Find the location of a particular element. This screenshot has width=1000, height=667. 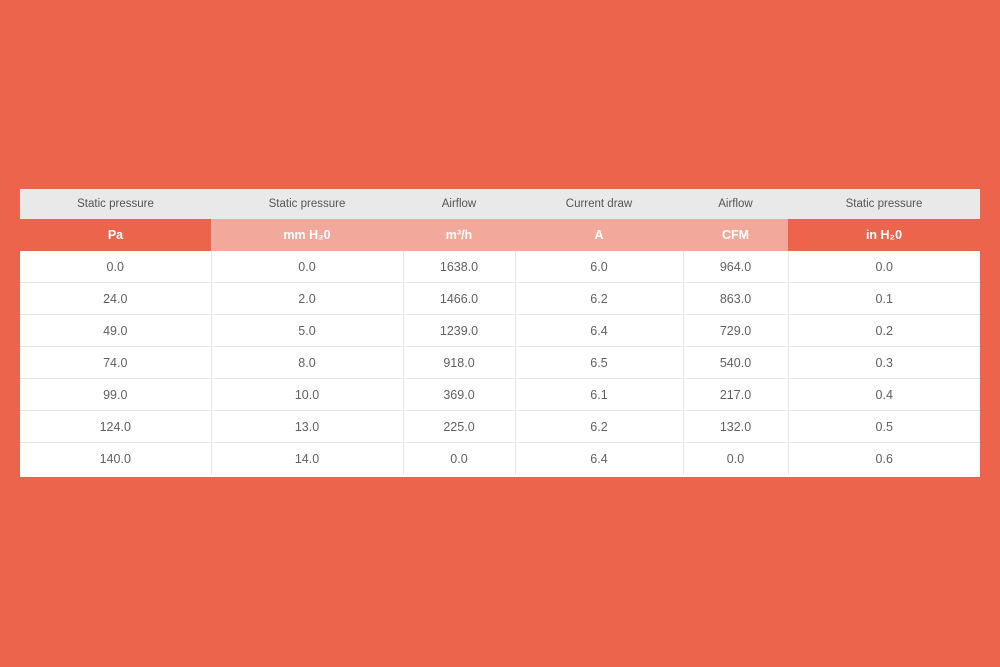

table-cell: 217.0 is located at coordinates (735, 394).